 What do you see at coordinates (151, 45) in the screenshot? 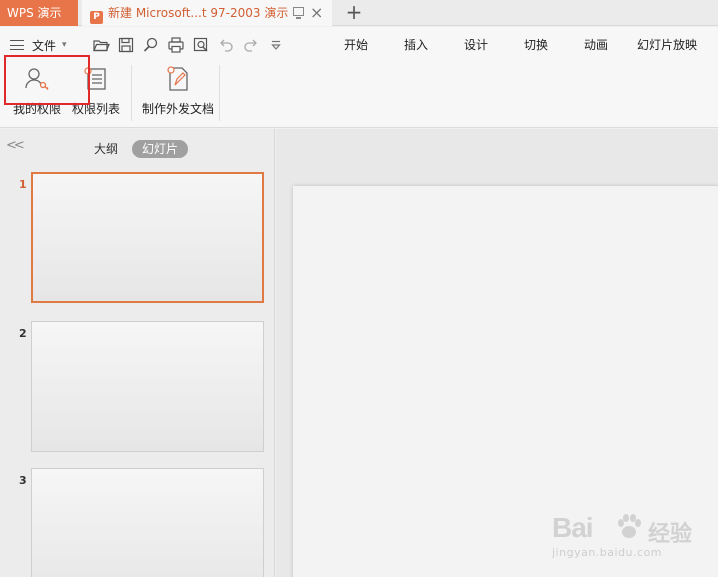
I see `find-icon` at bounding box center [151, 45].